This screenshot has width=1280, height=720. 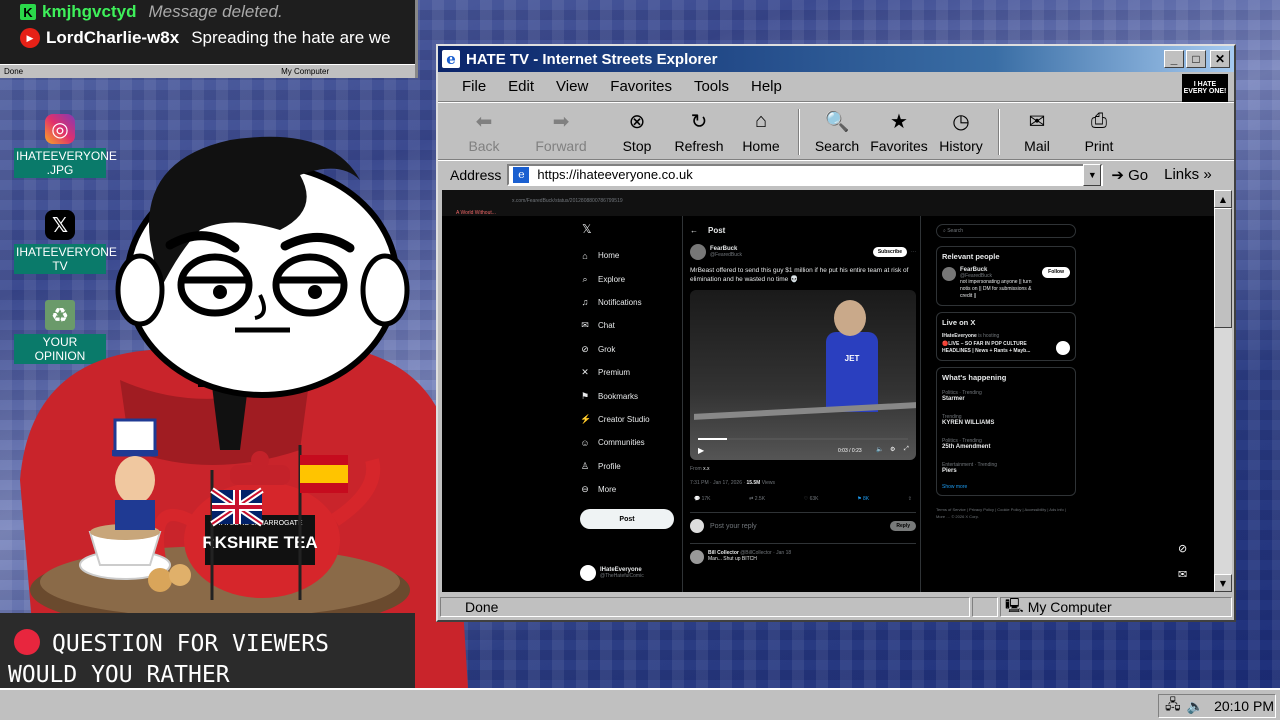 What do you see at coordinates (635, 573) in the screenshot?
I see `account-switcher: IHateEveryone @TheHatefulComic` at bounding box center [635, 573].